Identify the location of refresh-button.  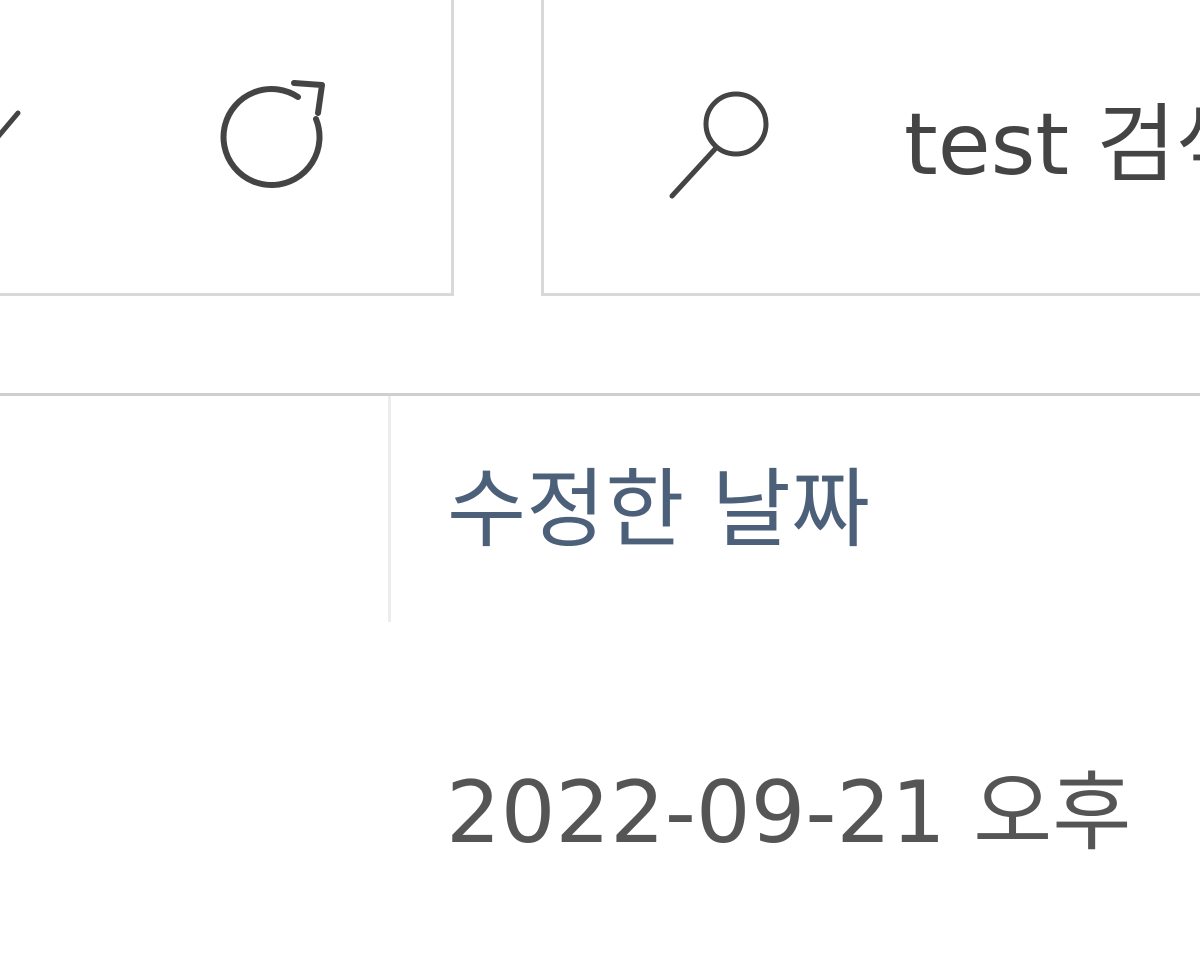
(278, 131).